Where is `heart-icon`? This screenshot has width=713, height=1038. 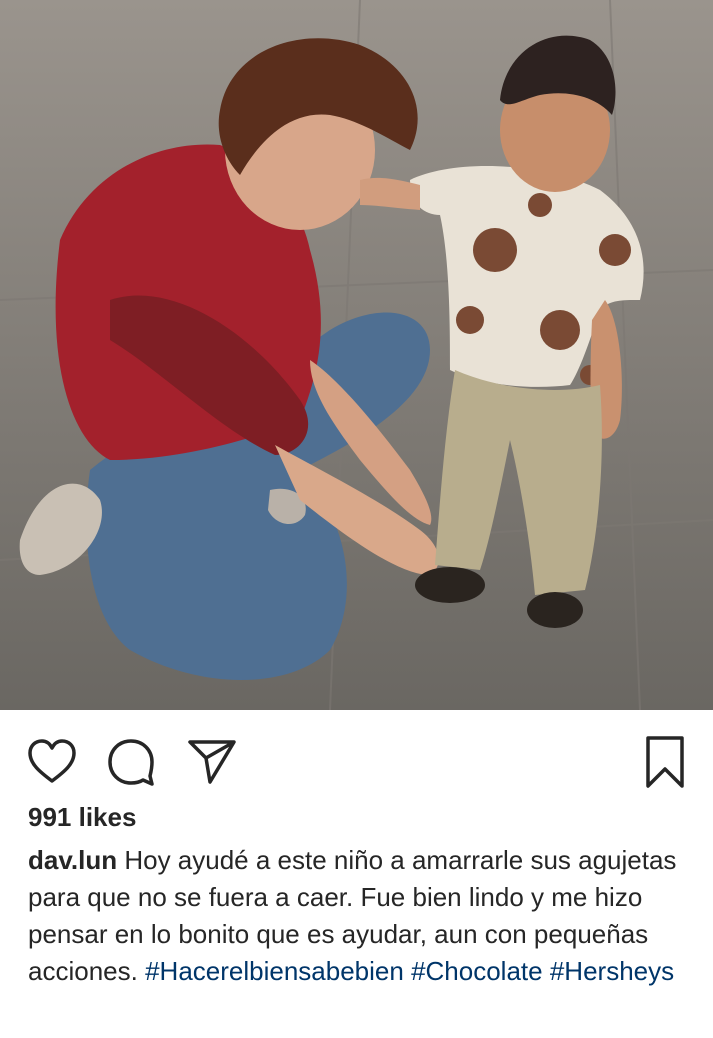 heart-icon is located at coordinates (52, 762).